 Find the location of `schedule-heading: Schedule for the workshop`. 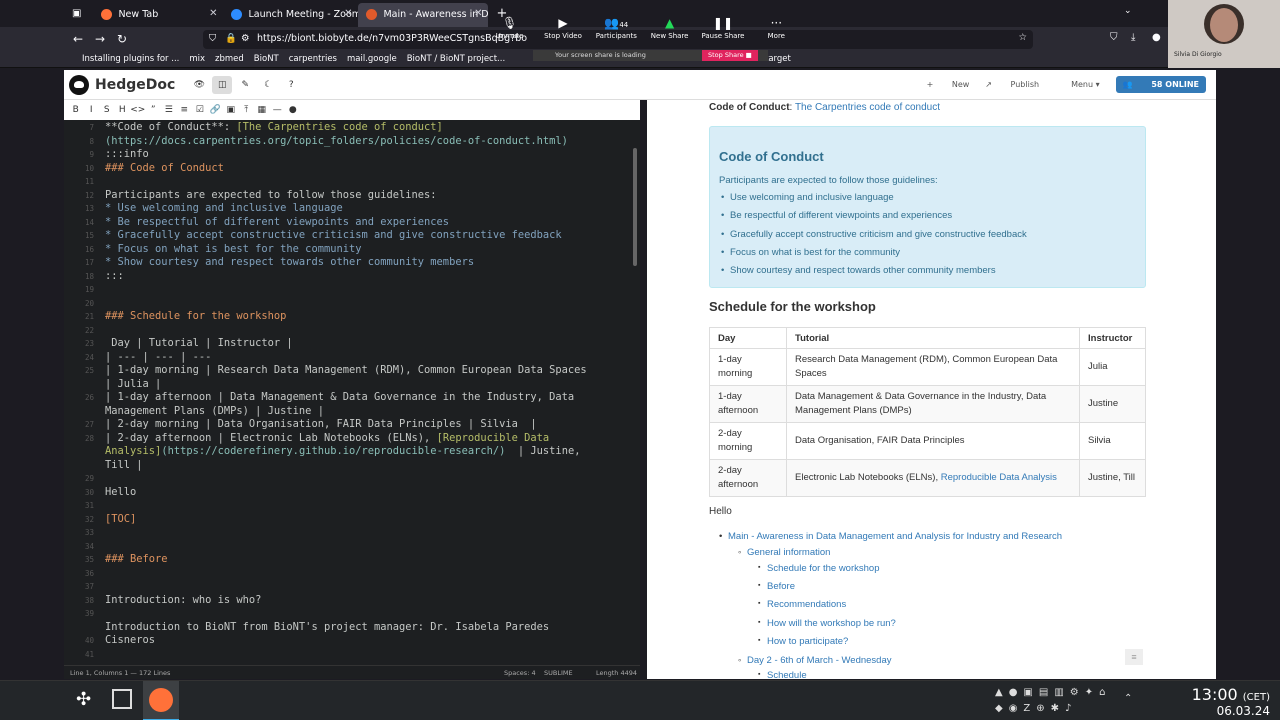

schedule-heading: Schedule for the workshop is located at coordinates (792, 306).